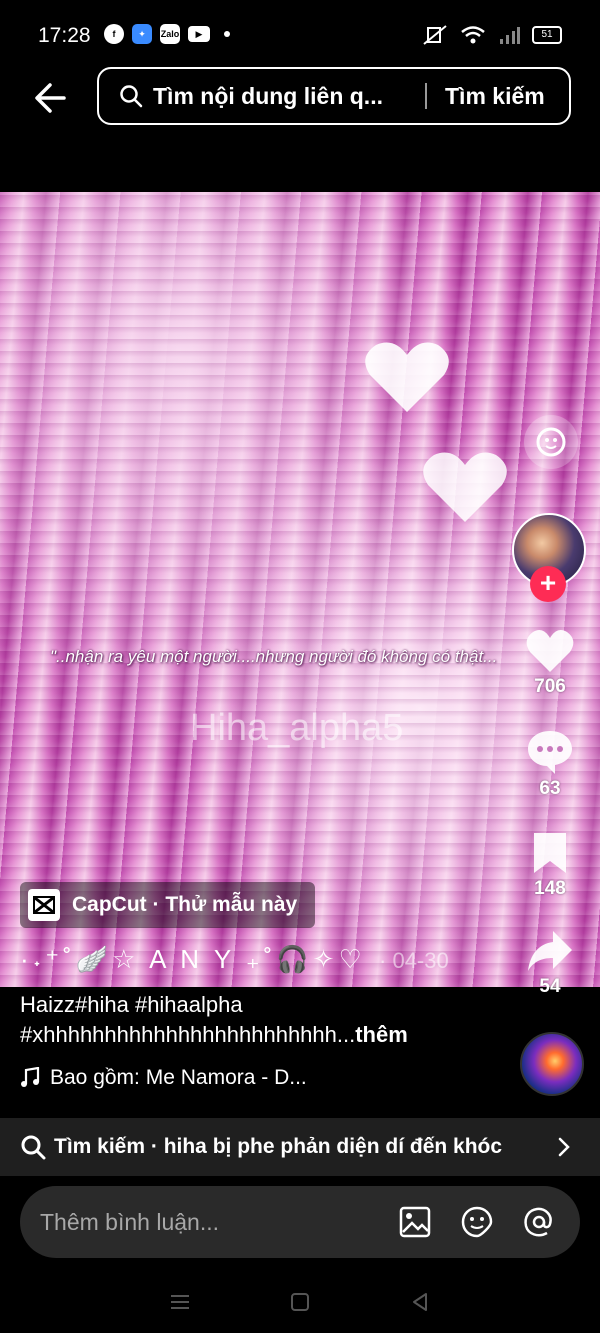 The width and height of the screenshot is (600, 1333). I want to click on search-button: Tìm kiếm, so click(495, 96).